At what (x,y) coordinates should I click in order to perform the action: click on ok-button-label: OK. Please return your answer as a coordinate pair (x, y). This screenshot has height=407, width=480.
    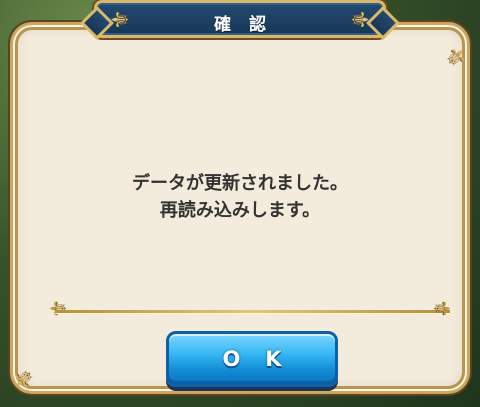
    Looking at the image, I should click on (264, 359).